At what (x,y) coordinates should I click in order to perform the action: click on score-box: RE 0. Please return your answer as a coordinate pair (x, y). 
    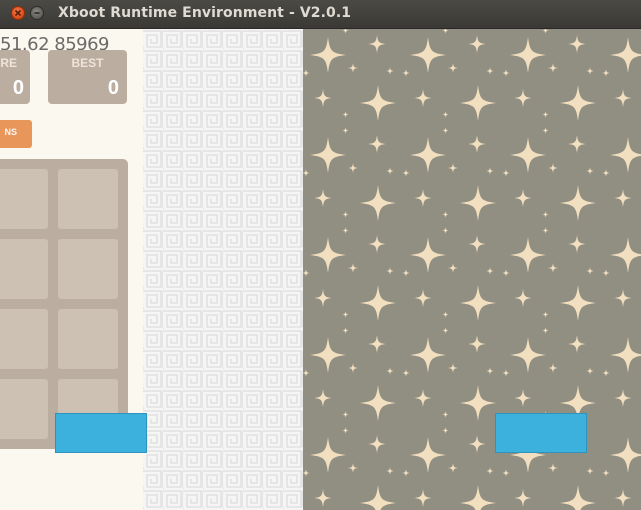
    Looking at the image, I should click on (15, 77).